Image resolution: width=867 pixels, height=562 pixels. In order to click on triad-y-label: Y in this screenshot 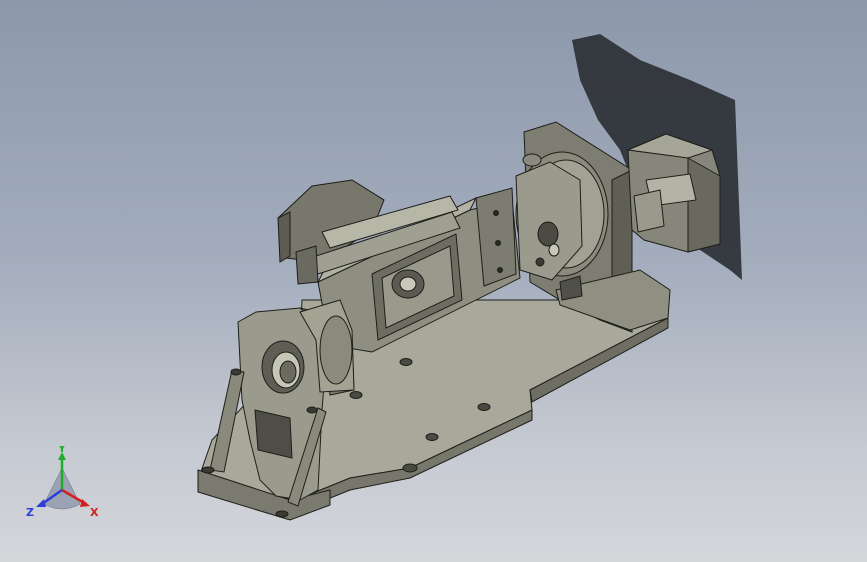, I will do `click(62, 450)`.